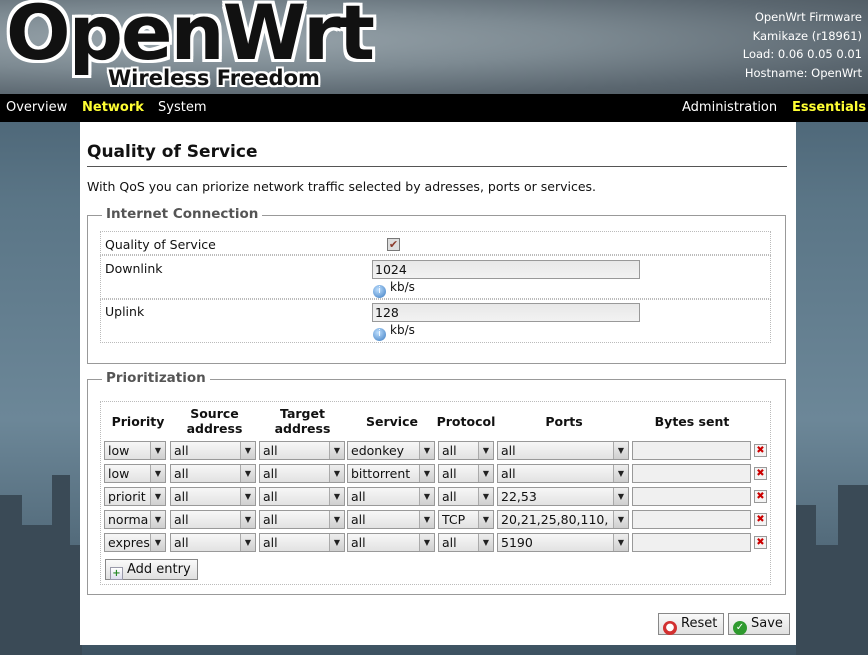  Describe the element at coordinates (437, 154) in the screenshot. I see `page-title: Quality of Service` at that location.